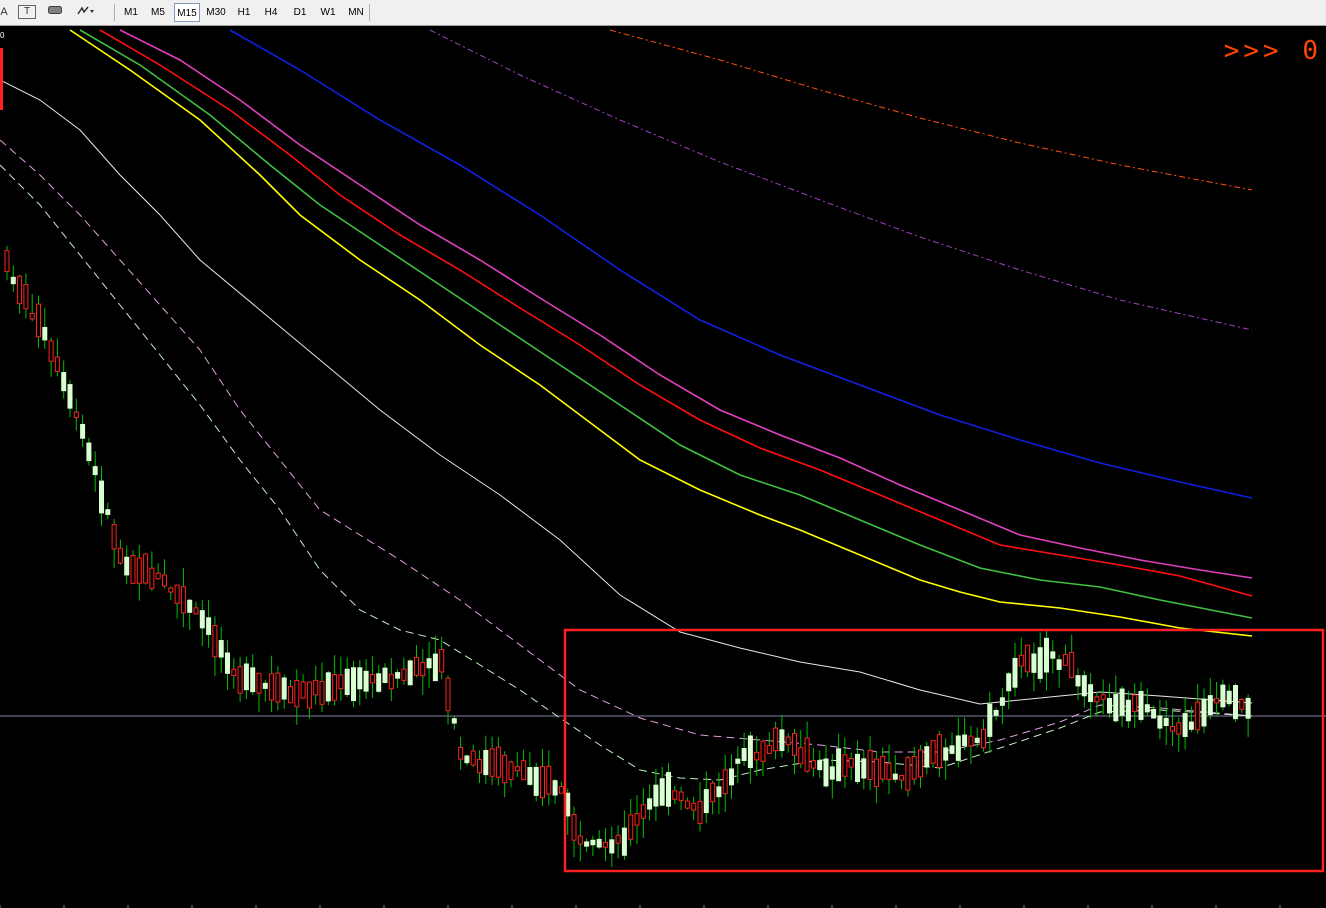  What do you see at coordinates (328, 12) in the screenshot?
I see `timeframe-w1-button: W1` at bounding box center [328, 12].